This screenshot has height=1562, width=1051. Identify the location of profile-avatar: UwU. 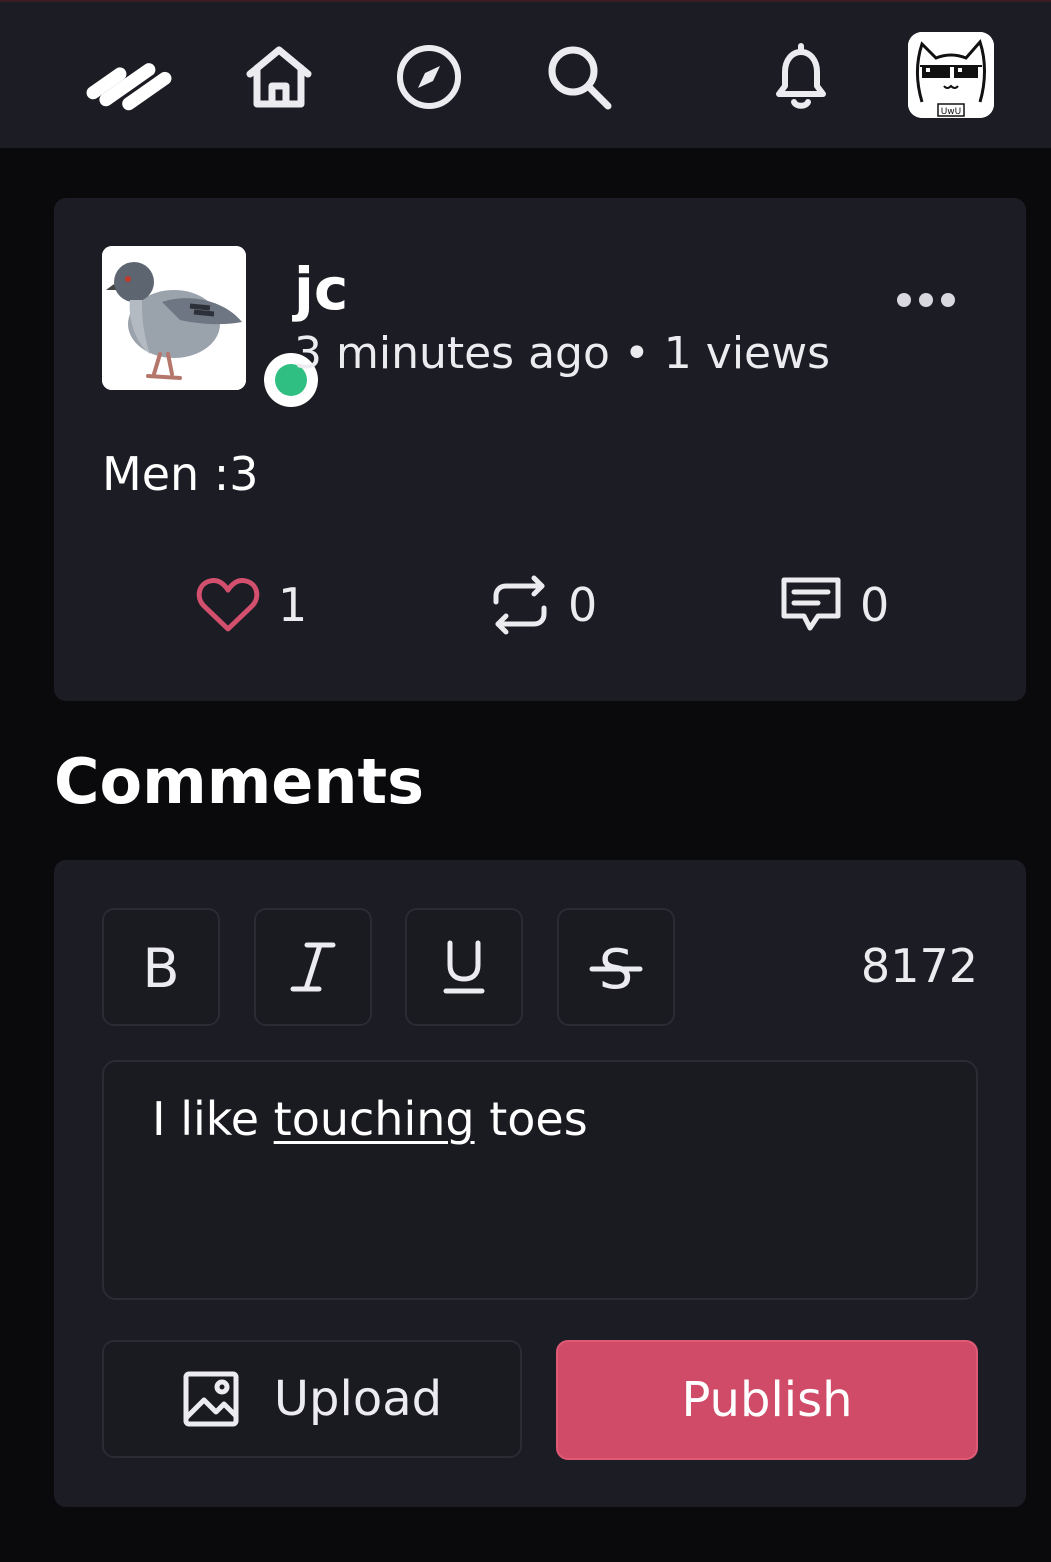
(951, 75).